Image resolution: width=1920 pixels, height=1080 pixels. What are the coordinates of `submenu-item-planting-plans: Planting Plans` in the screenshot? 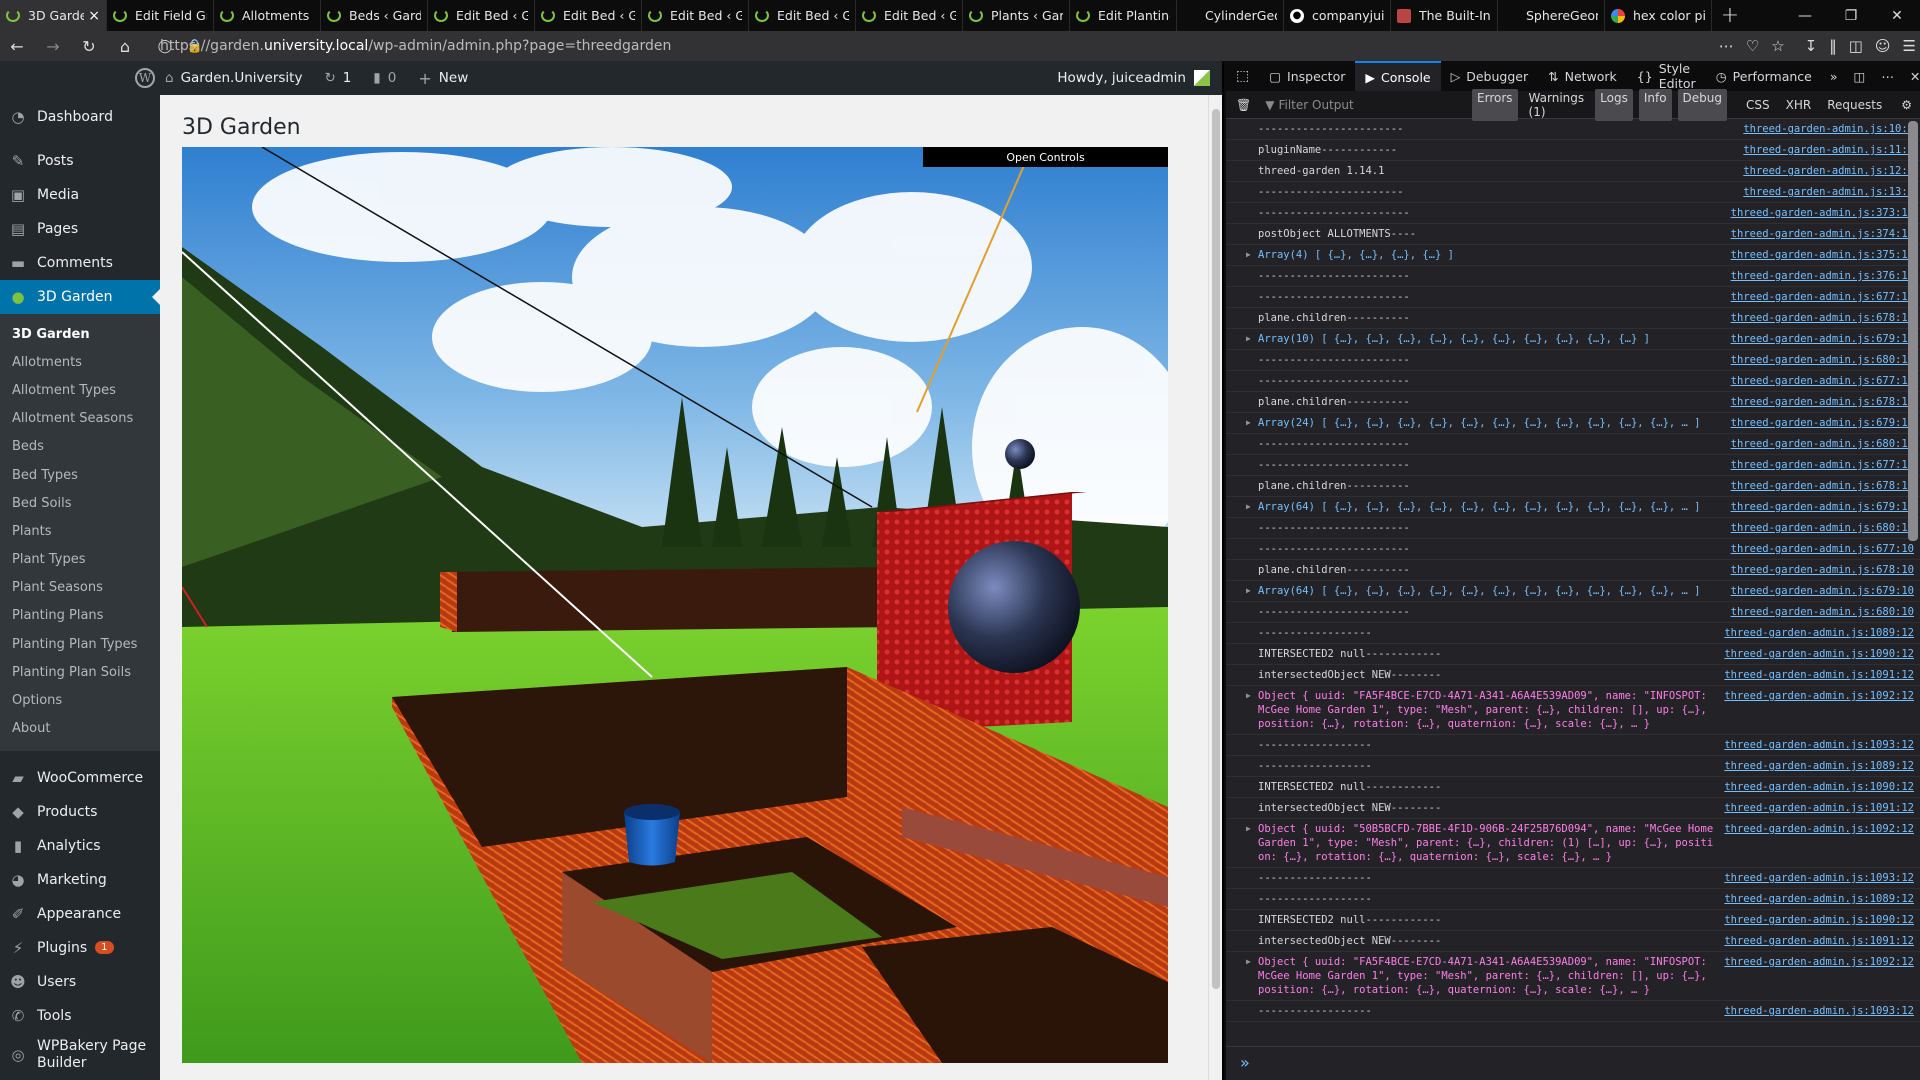 It's located at (80, 616).